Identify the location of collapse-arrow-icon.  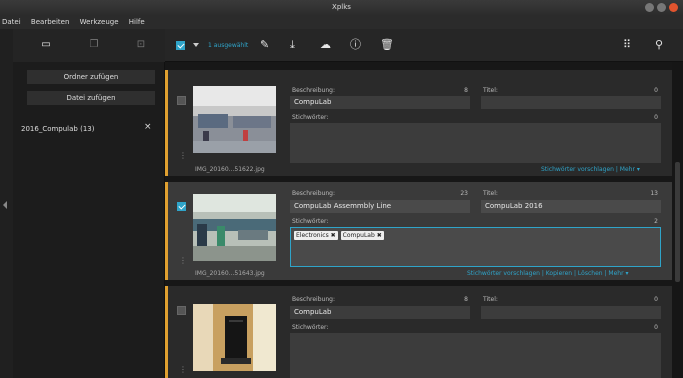
(5, 205).